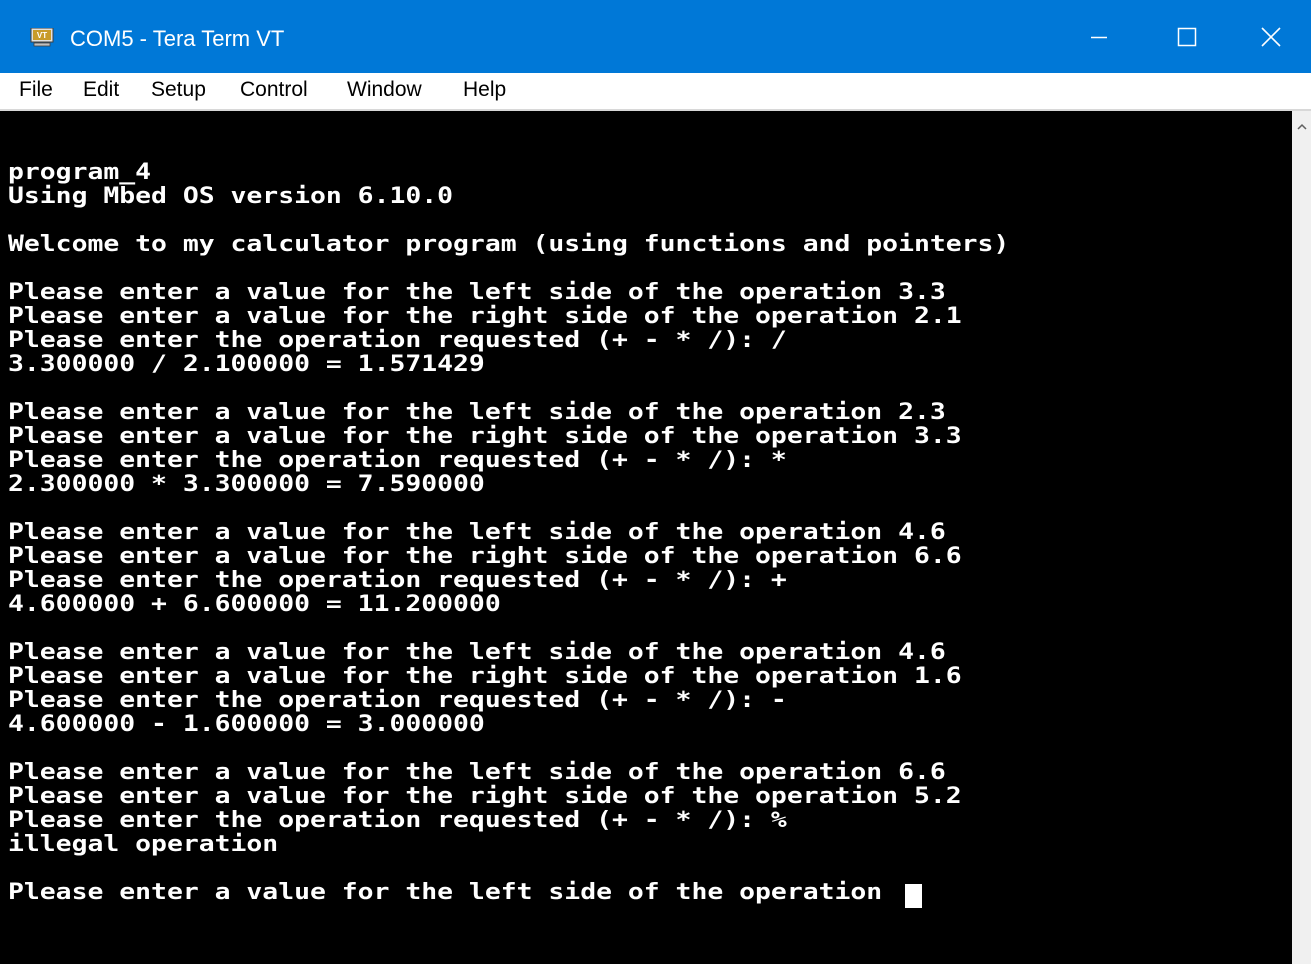 The width and height of the screenshot is (1311, 964). I want to click on menu-bar: File Edit Setup Control Window Help, so click(655, 91).